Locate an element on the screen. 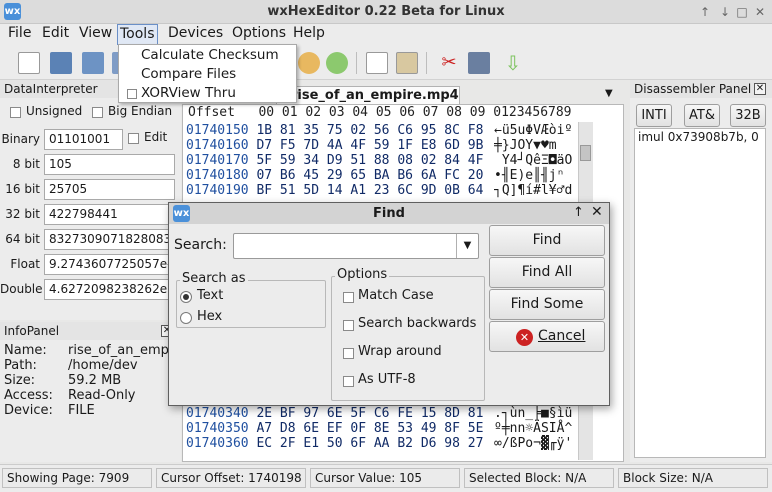  8bit-field: 105 is located at coordinates (109, 164).